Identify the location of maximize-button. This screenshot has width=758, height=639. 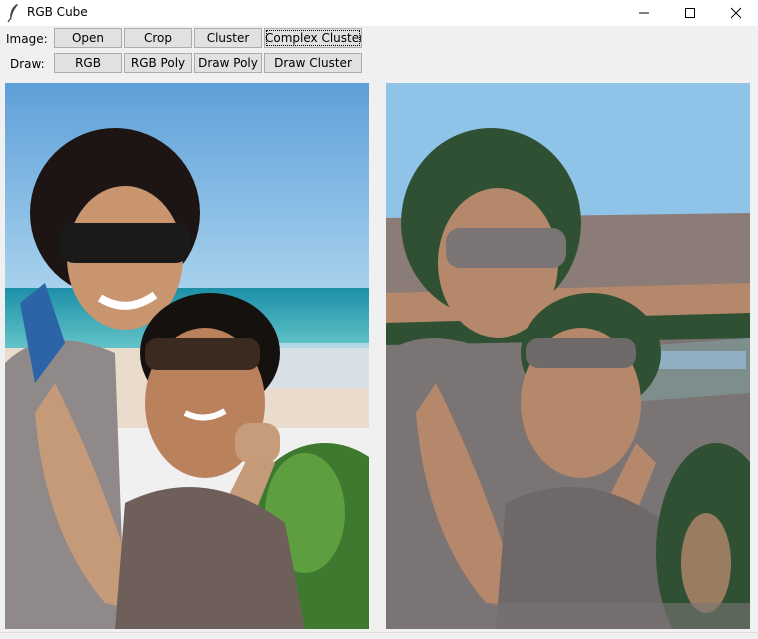
(690, 13).